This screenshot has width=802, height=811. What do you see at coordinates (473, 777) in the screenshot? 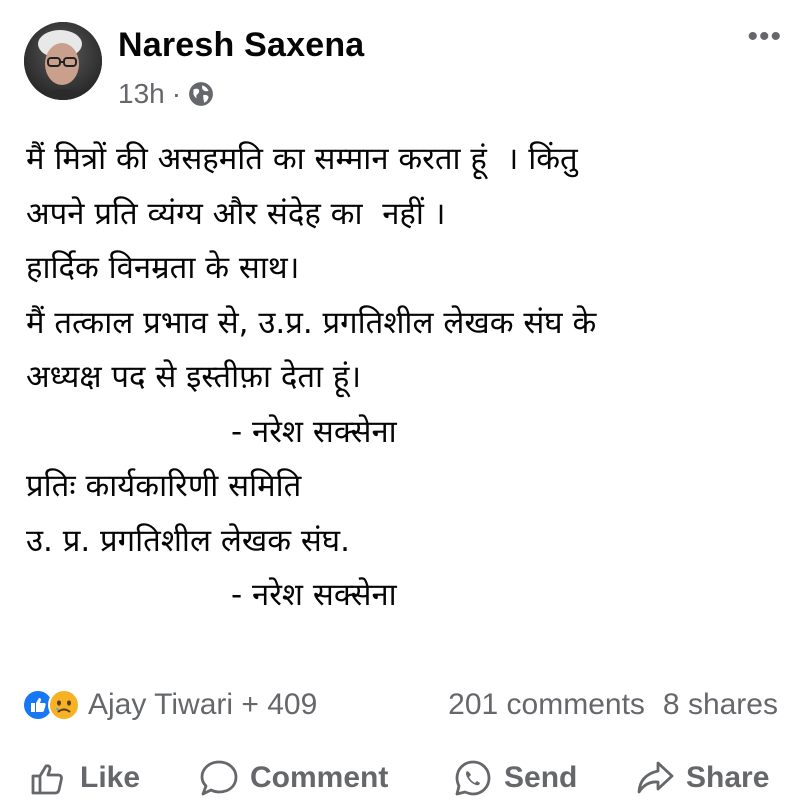
I see `whatsapp-icon` at bounding box center [473, 777].